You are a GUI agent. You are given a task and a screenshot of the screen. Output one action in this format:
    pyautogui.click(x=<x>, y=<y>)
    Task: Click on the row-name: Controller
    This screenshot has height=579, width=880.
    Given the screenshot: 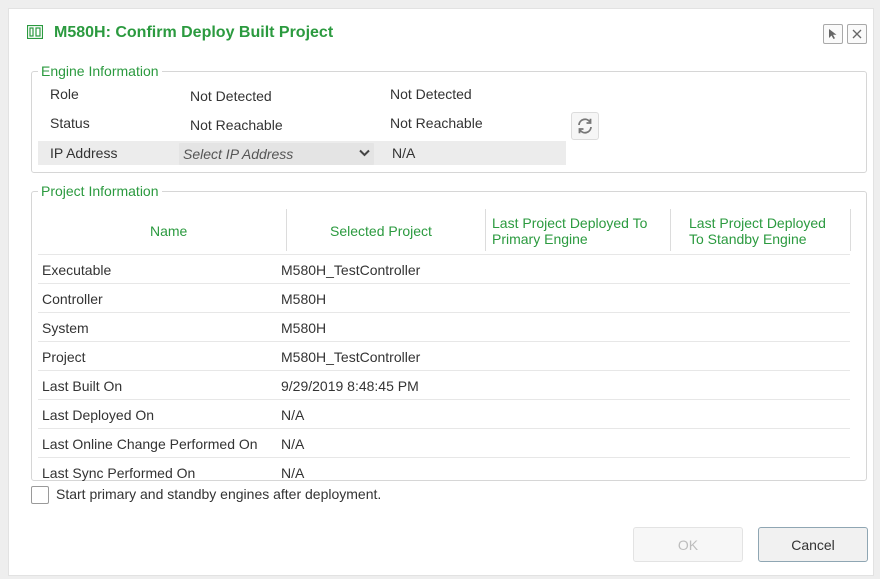 What is the action you would take?
    pyautogui.click(x=72, y=299)
    